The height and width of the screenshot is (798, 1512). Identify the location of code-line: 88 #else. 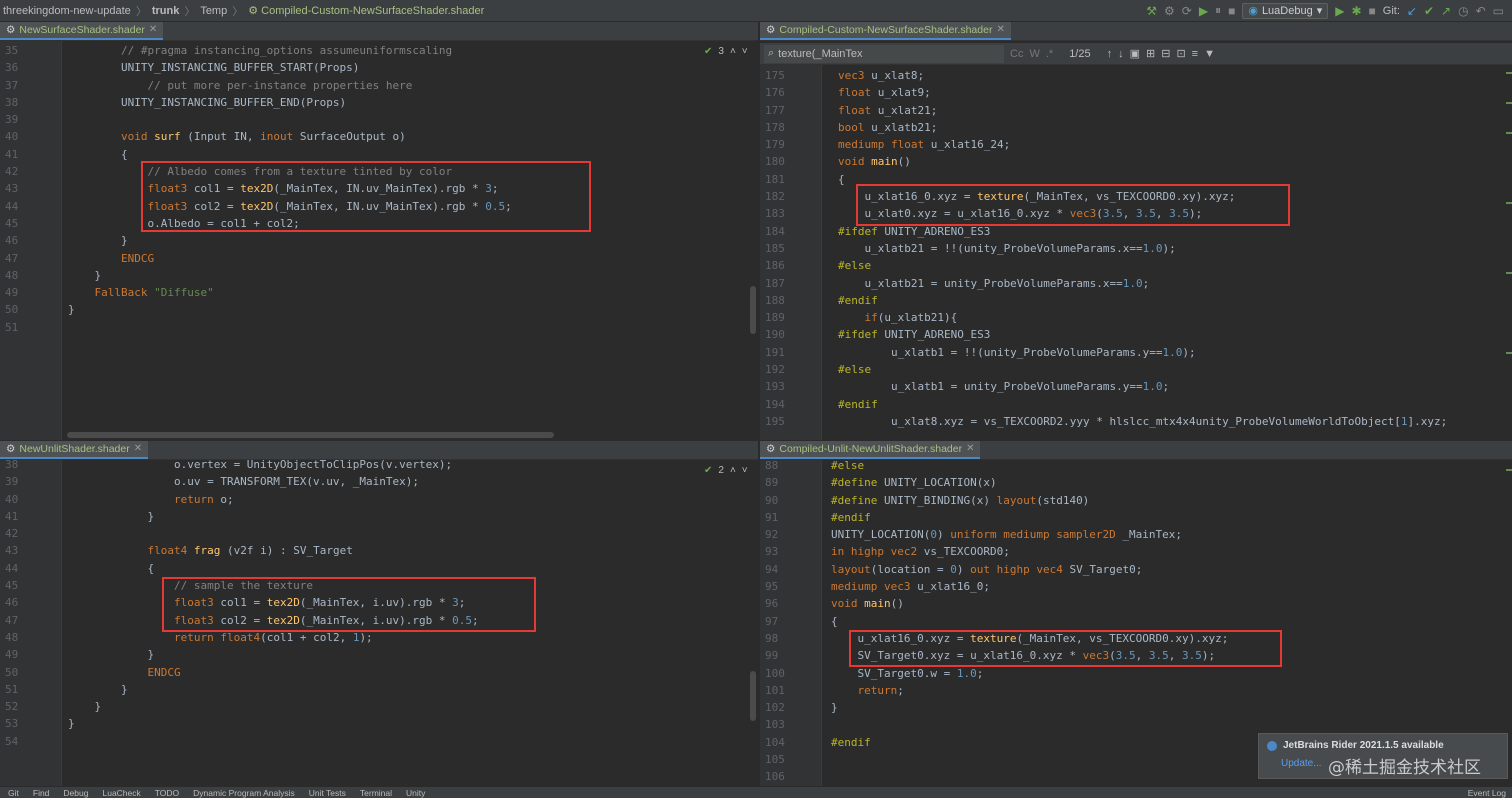
(1131, 465).